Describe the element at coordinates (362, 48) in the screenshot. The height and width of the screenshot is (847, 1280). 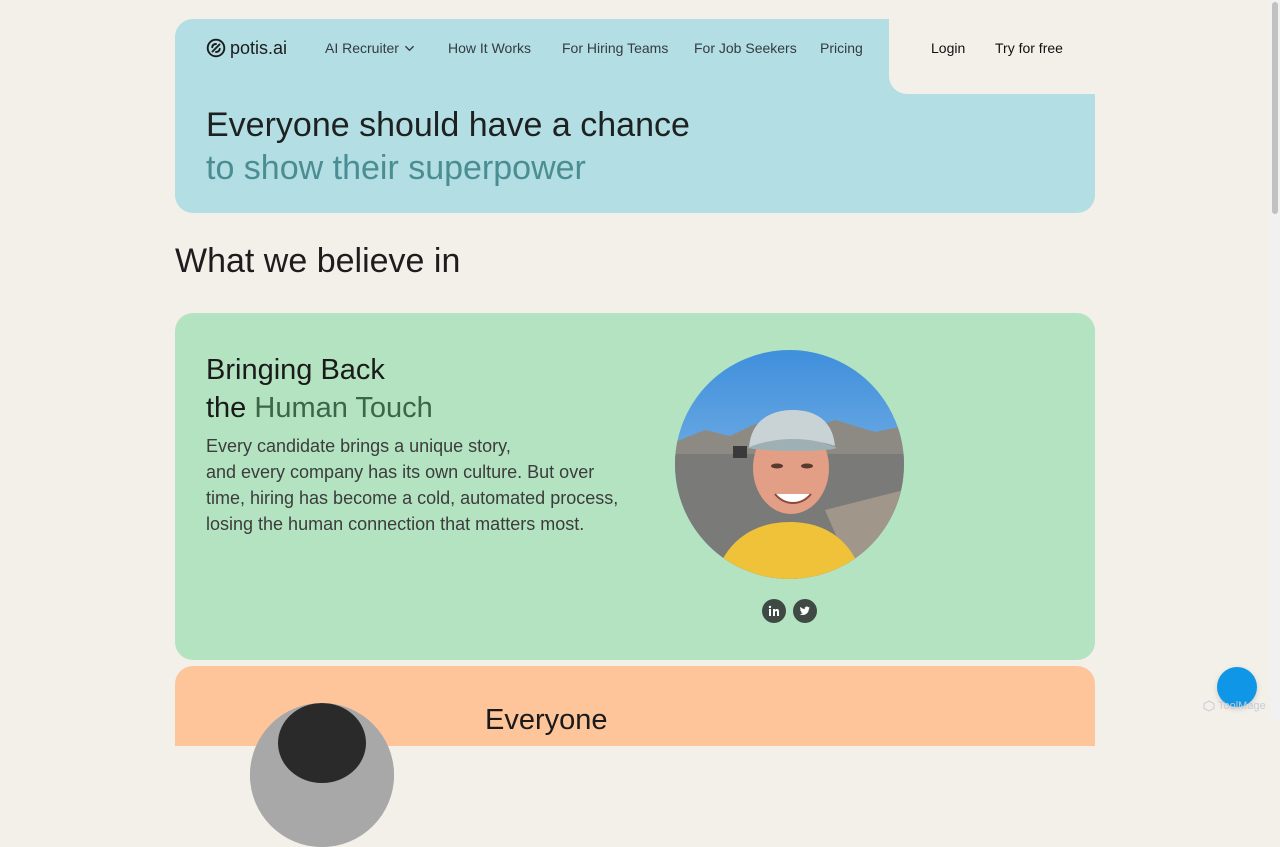
I see `nav-label: AI Recruiter` at that location.